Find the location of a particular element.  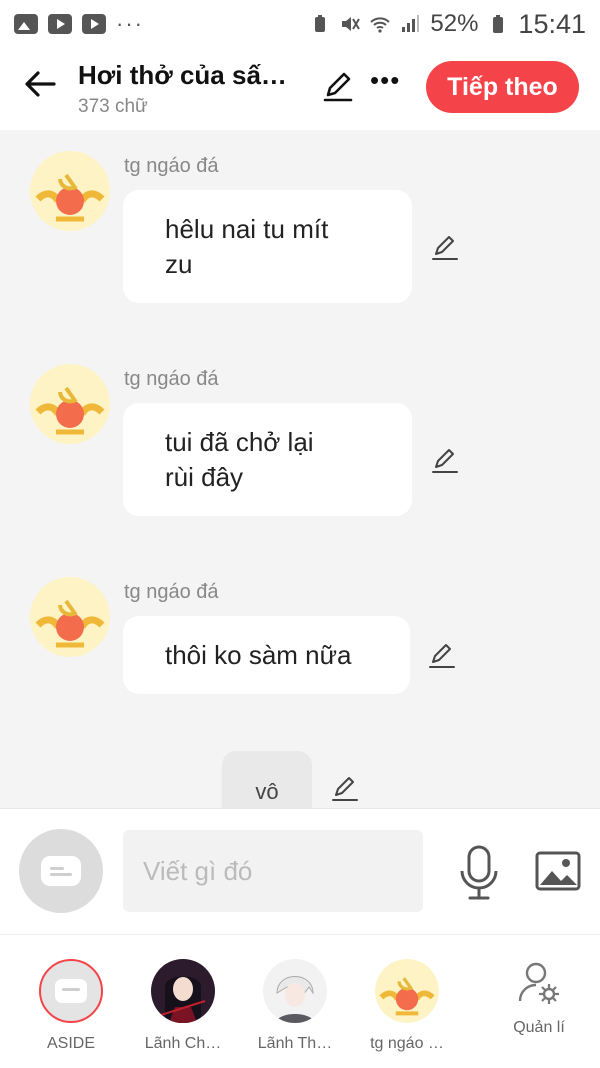

character-tab-aside: ASIDE is located at coordinates (71, 1001).